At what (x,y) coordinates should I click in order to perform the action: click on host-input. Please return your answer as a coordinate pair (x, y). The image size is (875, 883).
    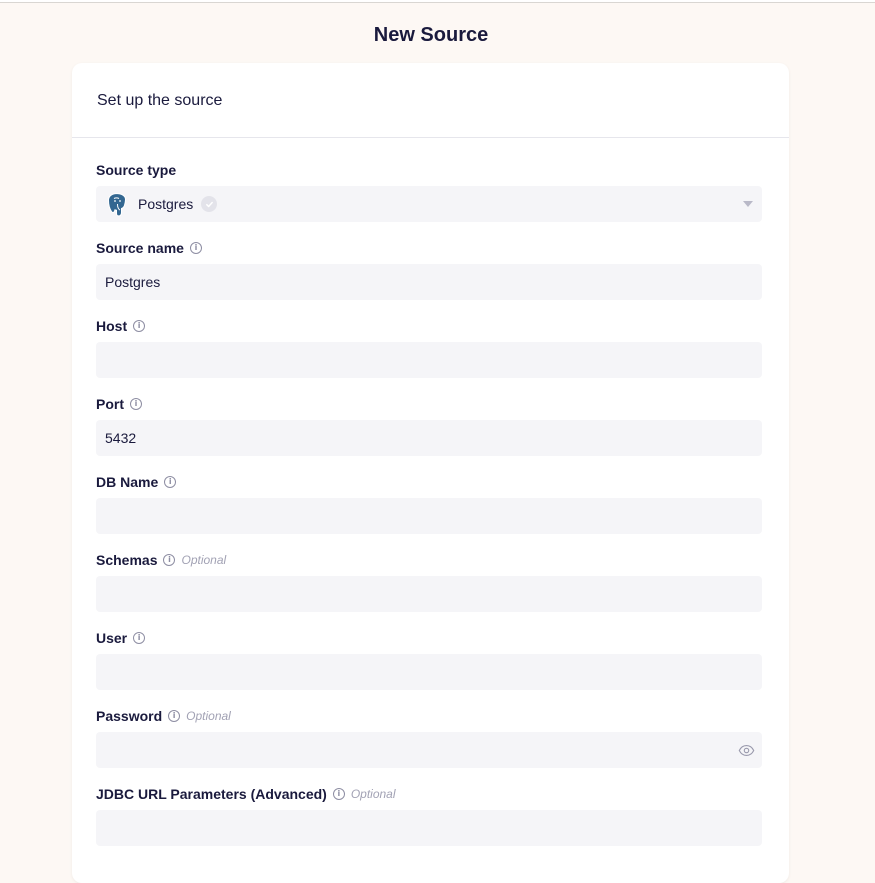
    Looking at the image, I should click on (429, 360).